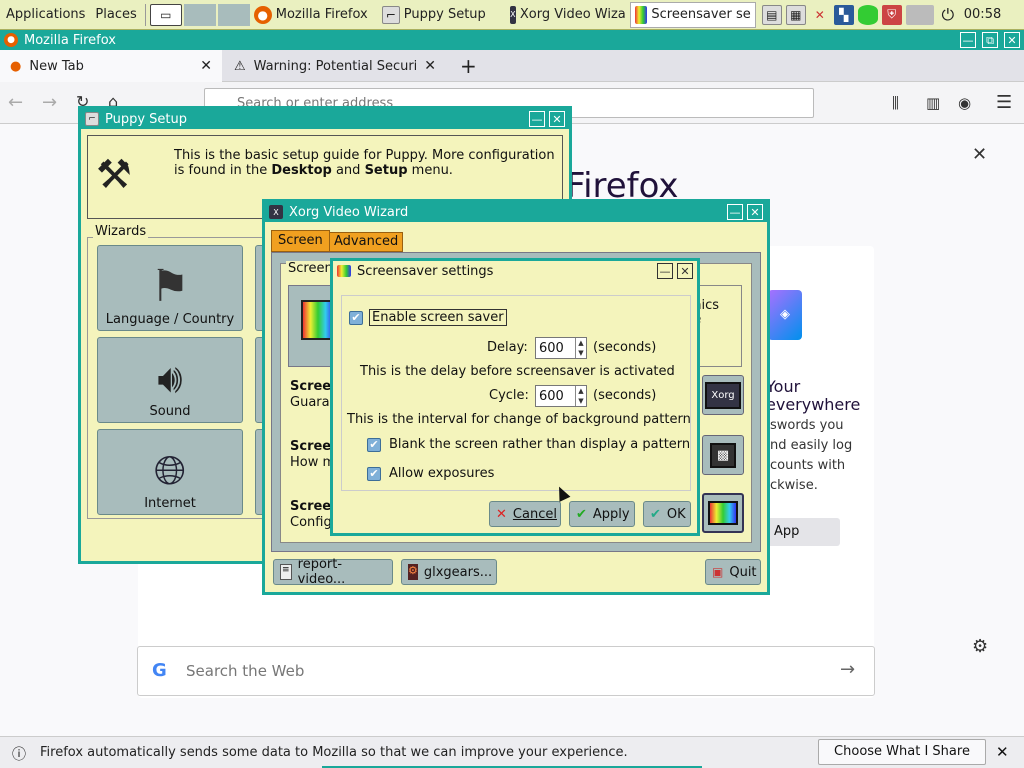  What do you see at coordinates (980, 646) in the screenshot?
I see `settings-gear-icon: ⚙` at bounding box center [980, 646].